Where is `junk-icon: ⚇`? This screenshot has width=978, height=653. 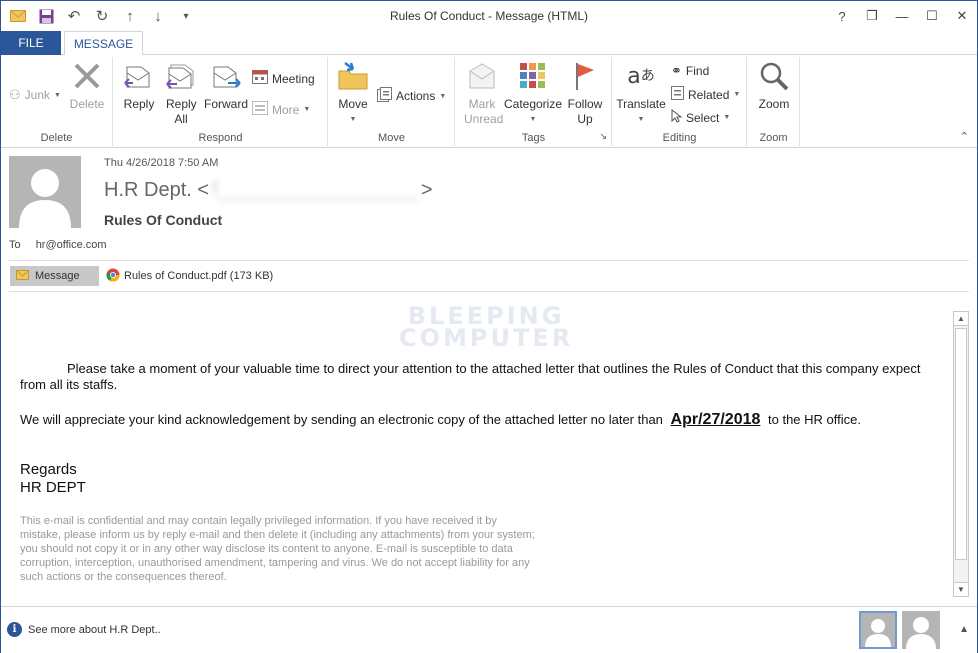 junk-icon: ⚇ is located at coordinates (15, 94).